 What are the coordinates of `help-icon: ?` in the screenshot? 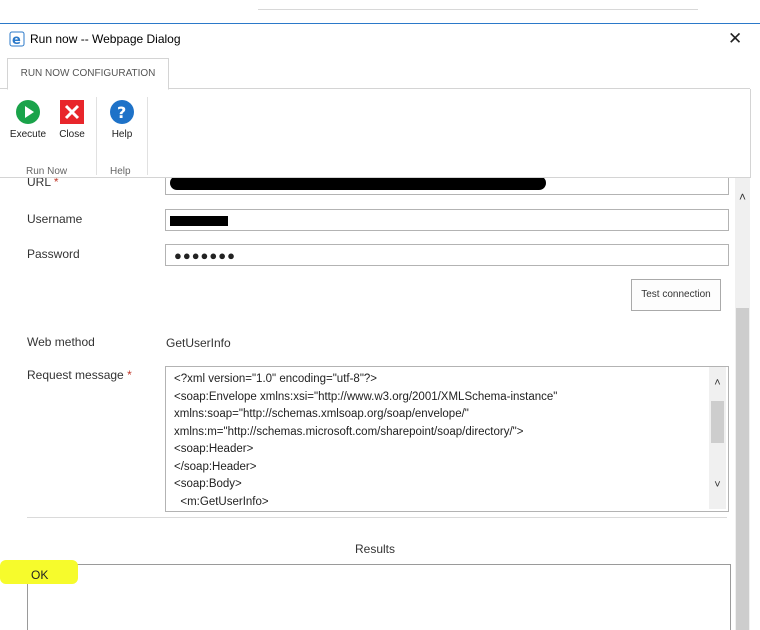 It's located at (122, 112).